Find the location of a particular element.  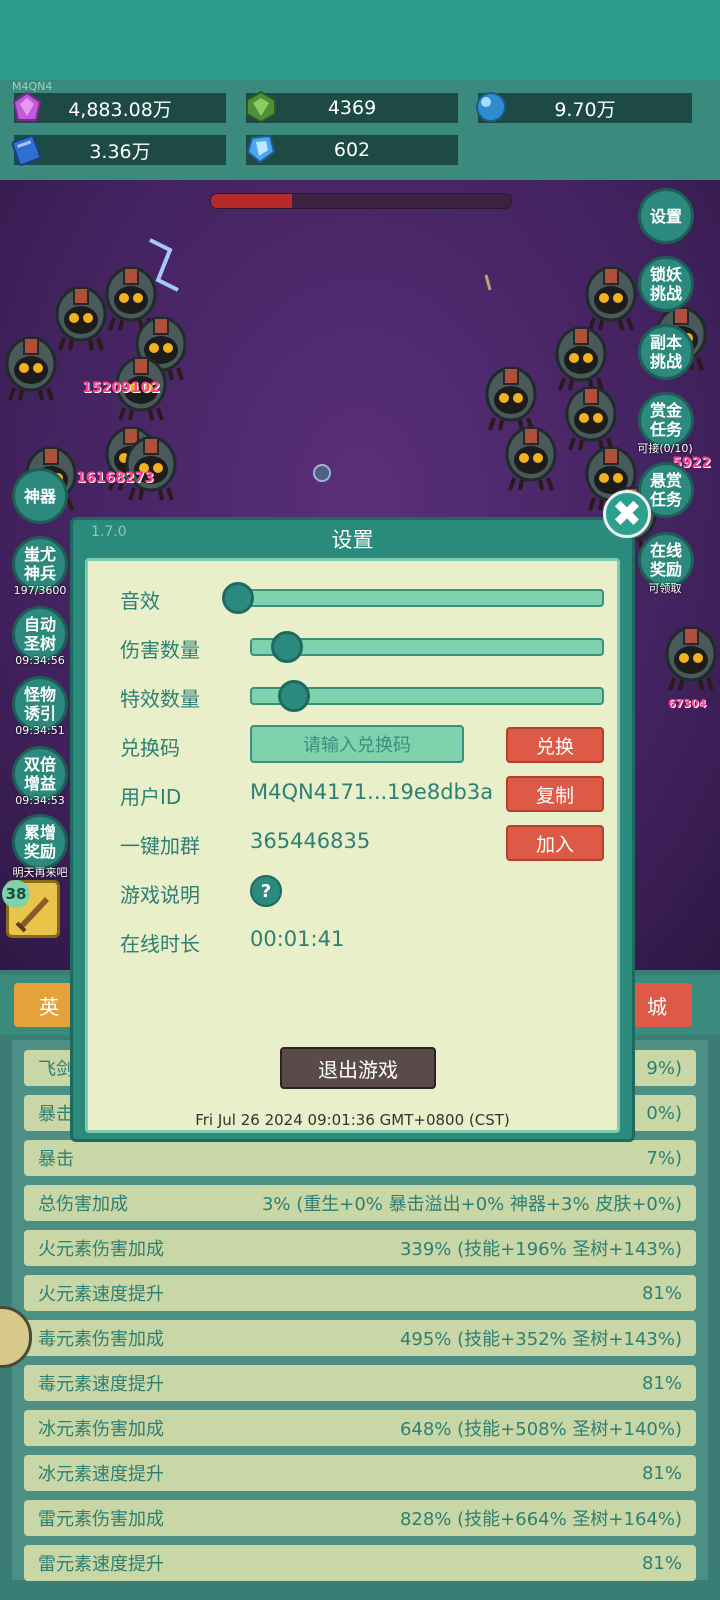

stat-name: 雷元素速度提升 is located at coordinates (101, 1564).